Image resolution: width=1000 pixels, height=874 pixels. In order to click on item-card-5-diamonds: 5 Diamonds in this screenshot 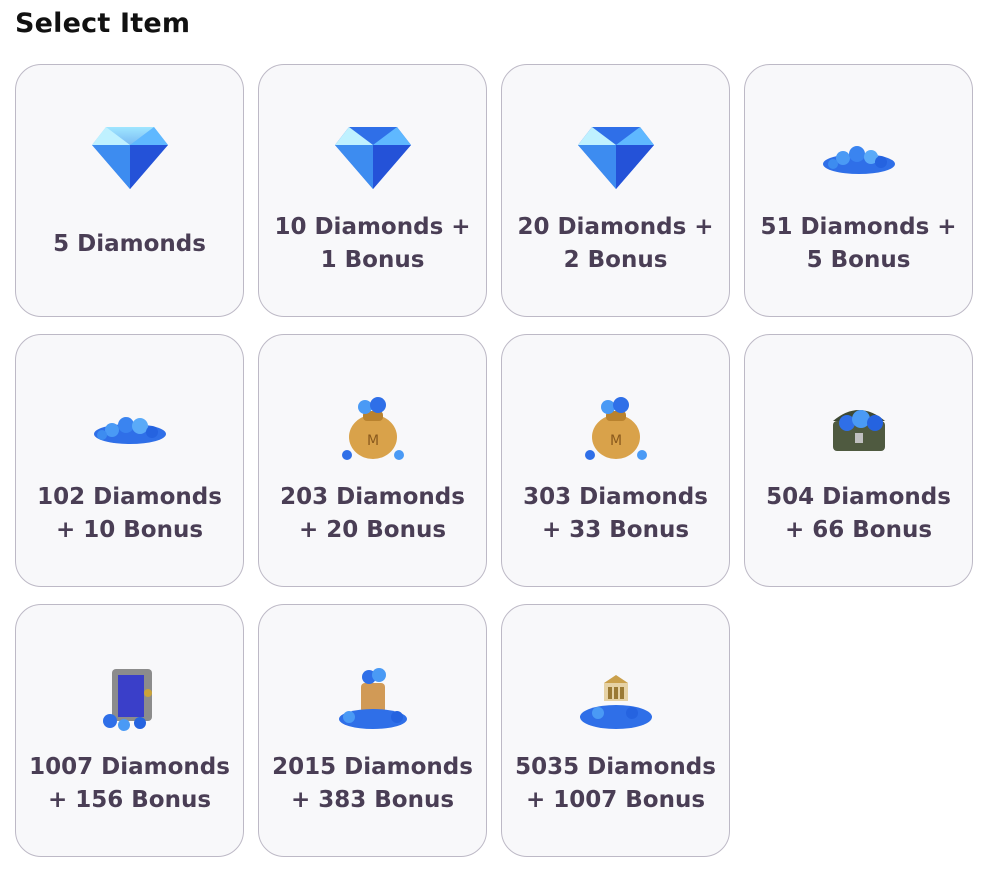, I will do `click(129, 190)`.